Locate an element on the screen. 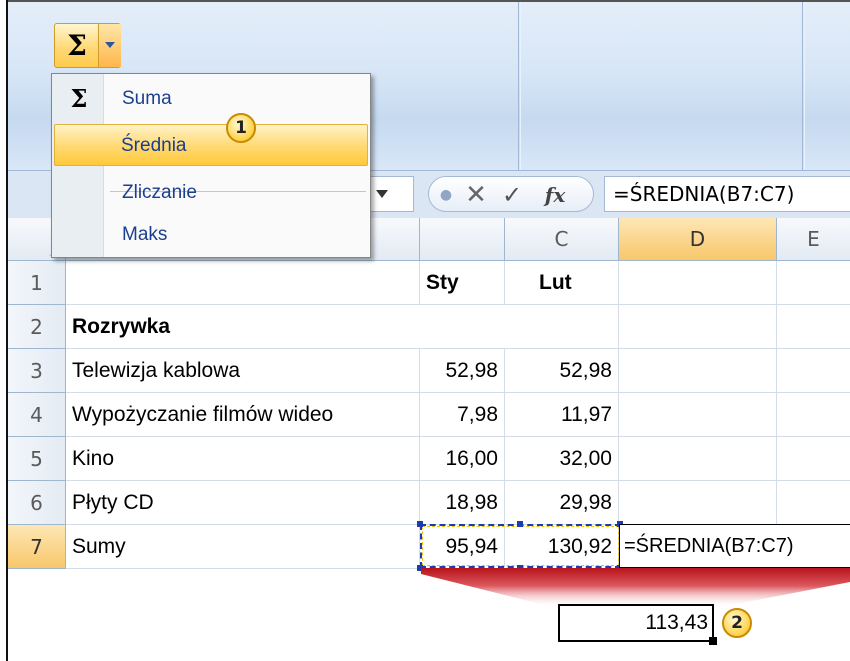 The image size is (850, 661). cell-d4 is located at coordinates (698, 415).